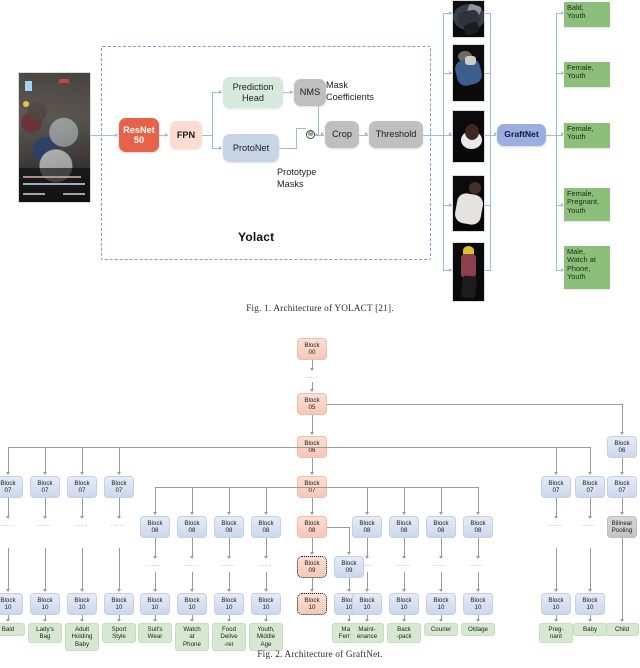 The height and width of the screenshot is (668, 640). I want to click on arrow-b05-b06-line, so click(312, 424).